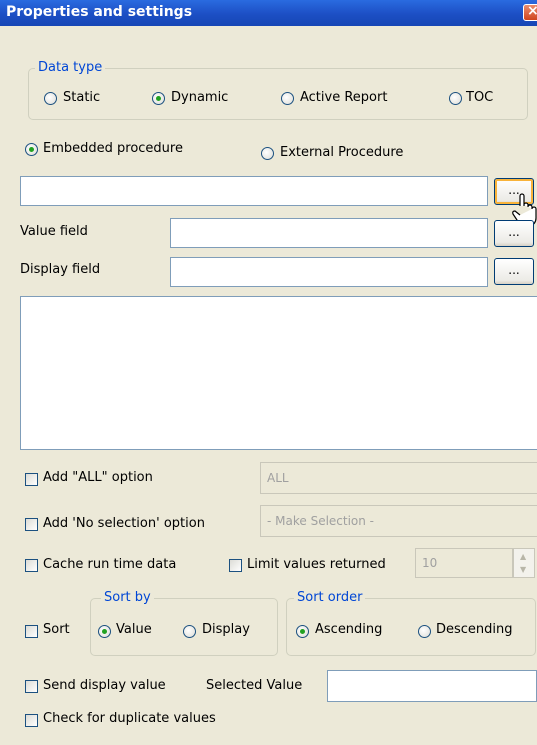 The image size is (537, 745). I want to click on cache-checkbox, so click(31, 565).